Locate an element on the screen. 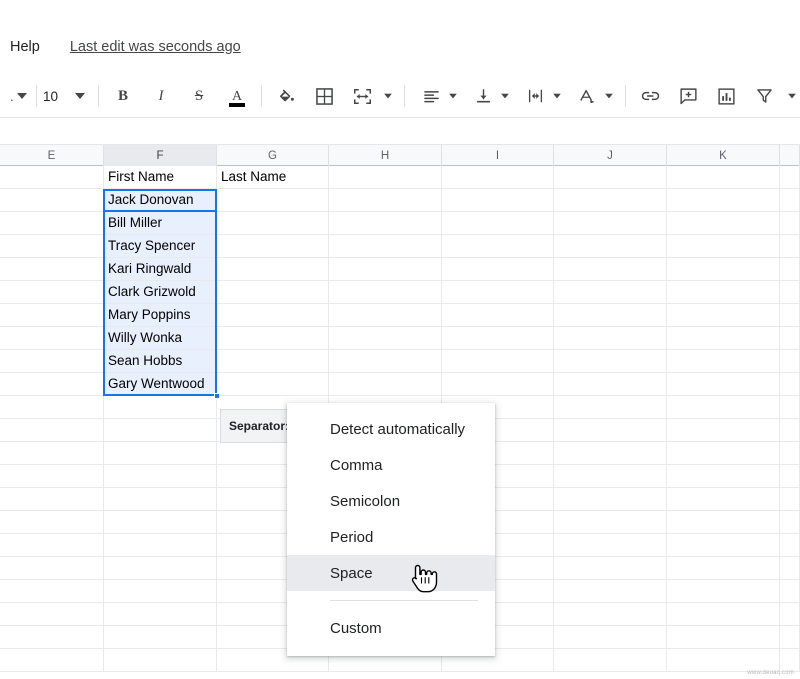  cell-J22 is located at coordinates (610, 660).